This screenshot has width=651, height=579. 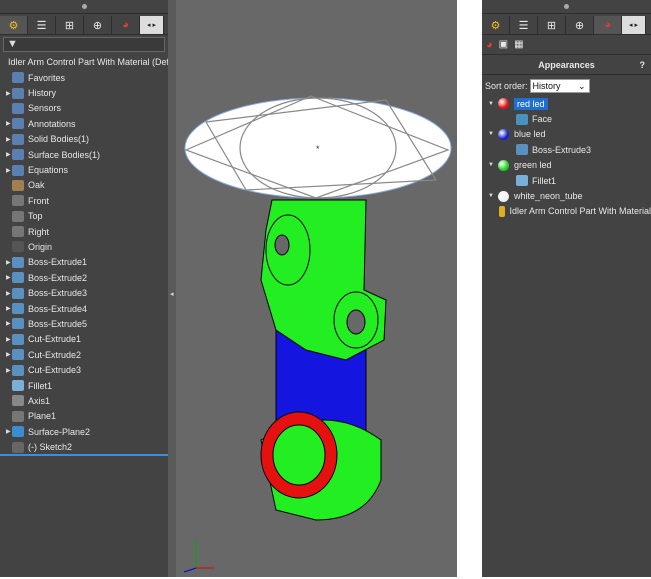 I want to click on folder-sensor-icon, so click(x=18, y=108).